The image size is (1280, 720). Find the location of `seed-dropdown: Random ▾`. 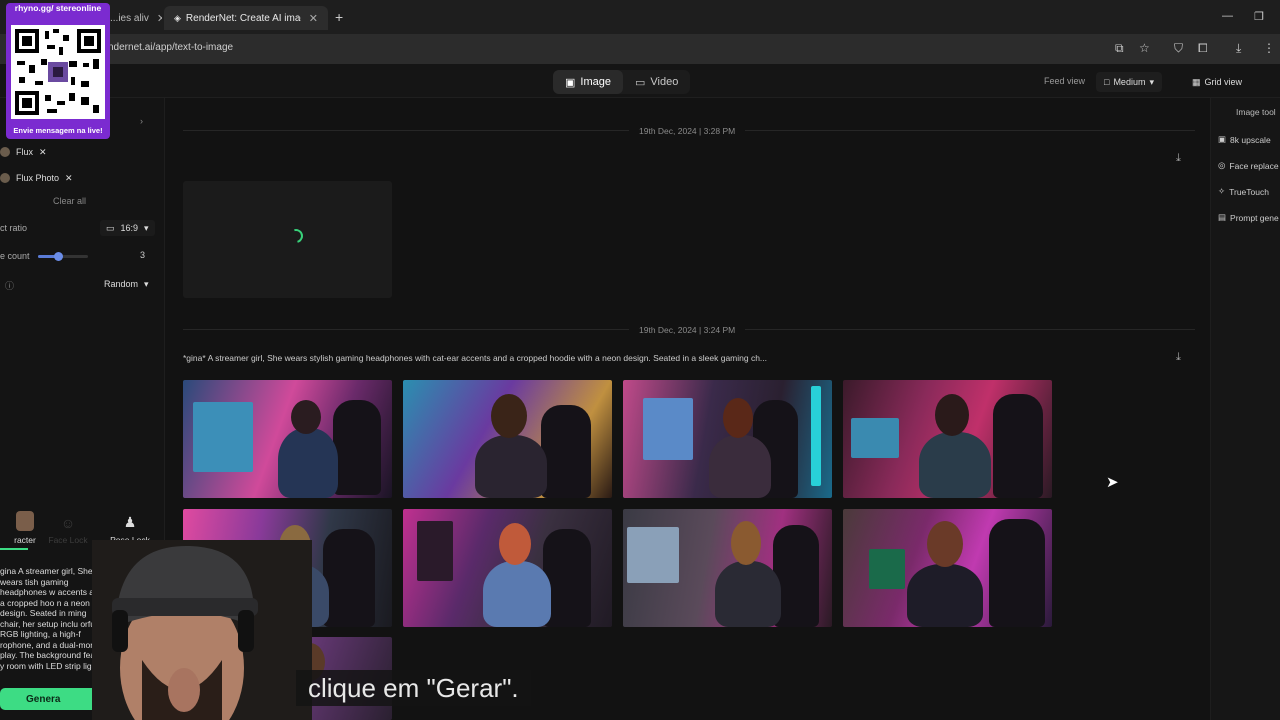

seed-dropdown: Random ▾ is located at coordinates (126, 284).